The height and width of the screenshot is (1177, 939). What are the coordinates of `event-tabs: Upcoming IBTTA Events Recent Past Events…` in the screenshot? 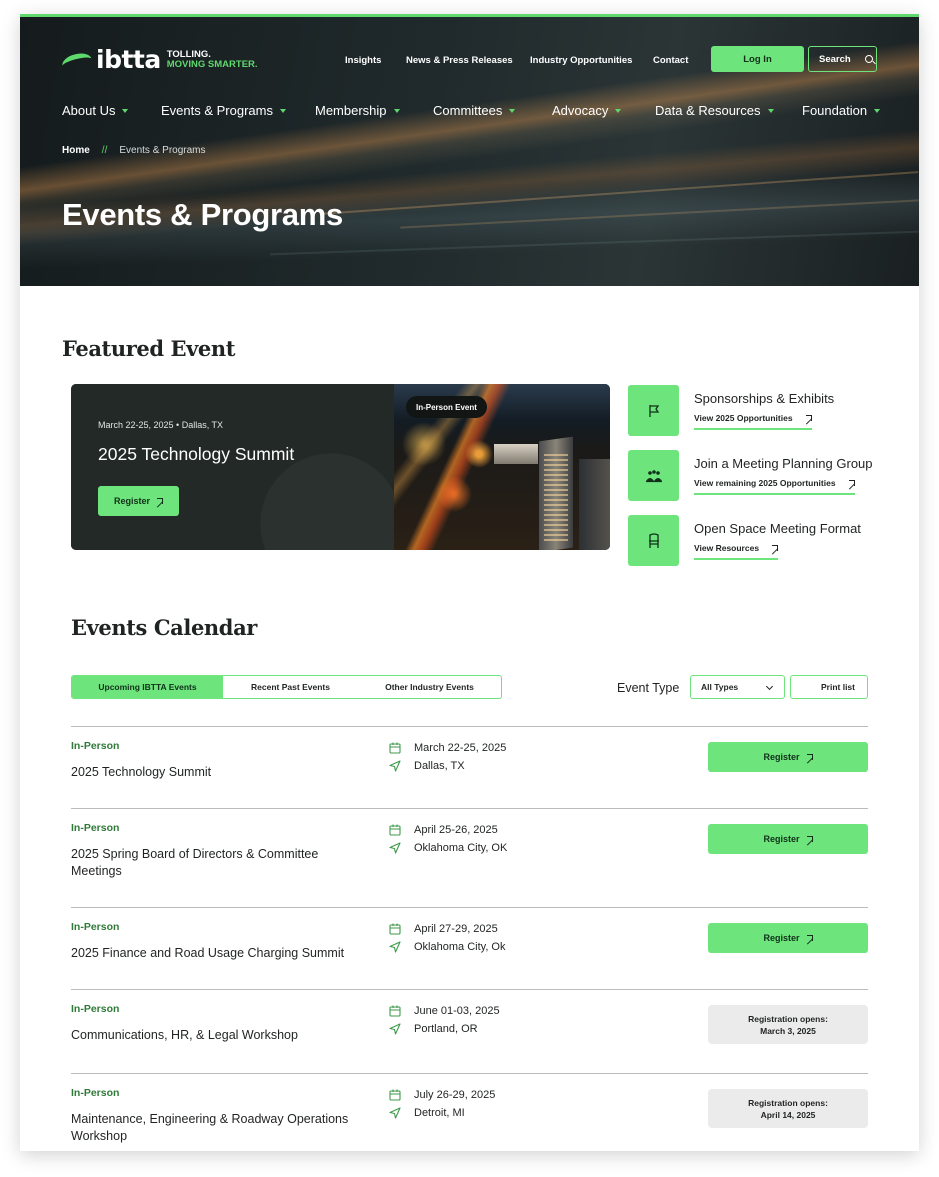 It's located at (286, 687).